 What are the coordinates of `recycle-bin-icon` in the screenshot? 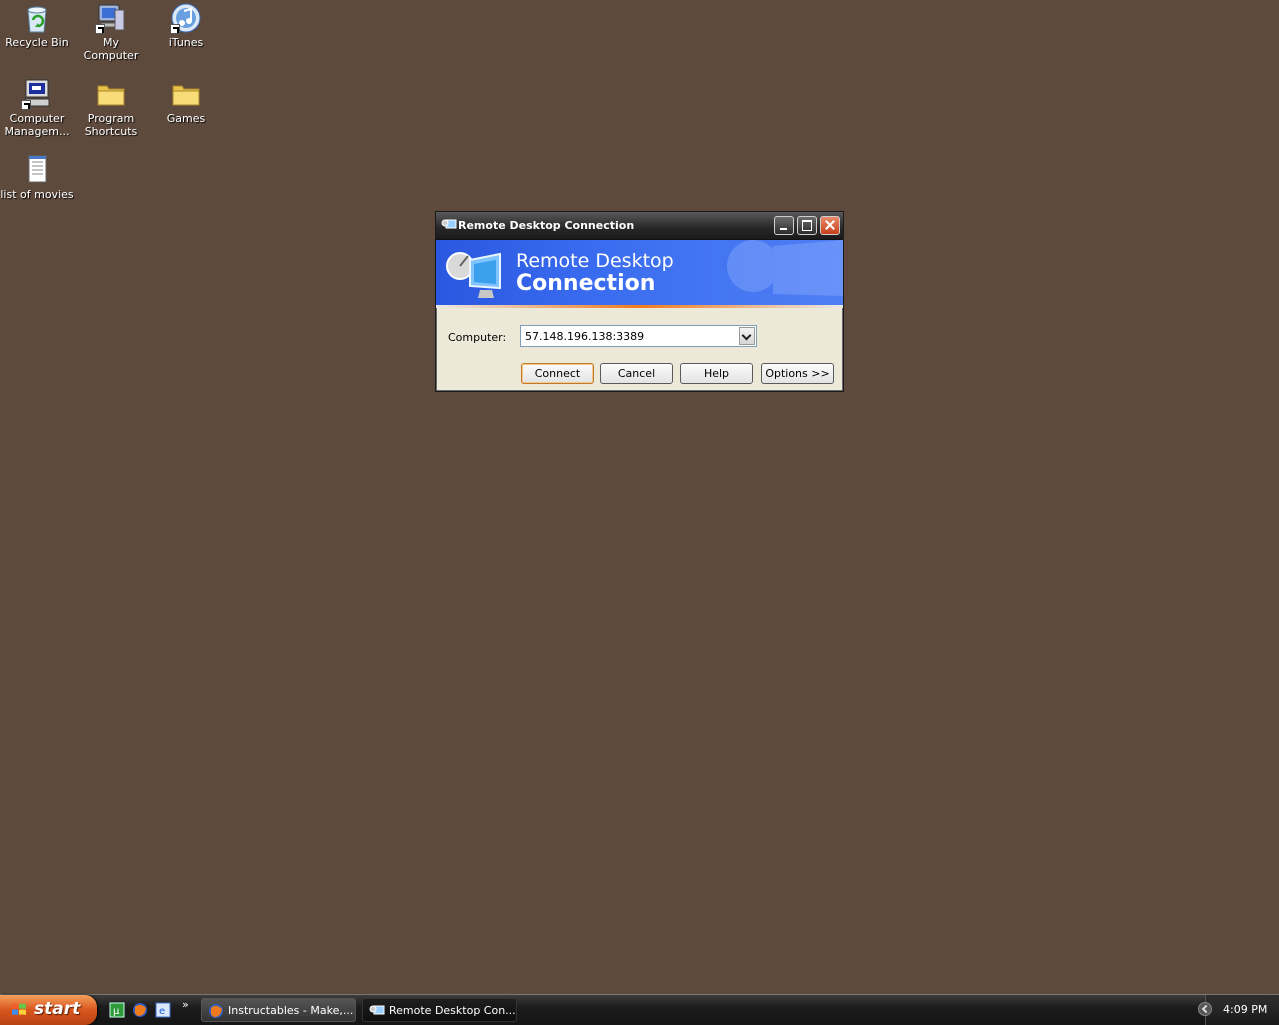 It's located at (37, 18).